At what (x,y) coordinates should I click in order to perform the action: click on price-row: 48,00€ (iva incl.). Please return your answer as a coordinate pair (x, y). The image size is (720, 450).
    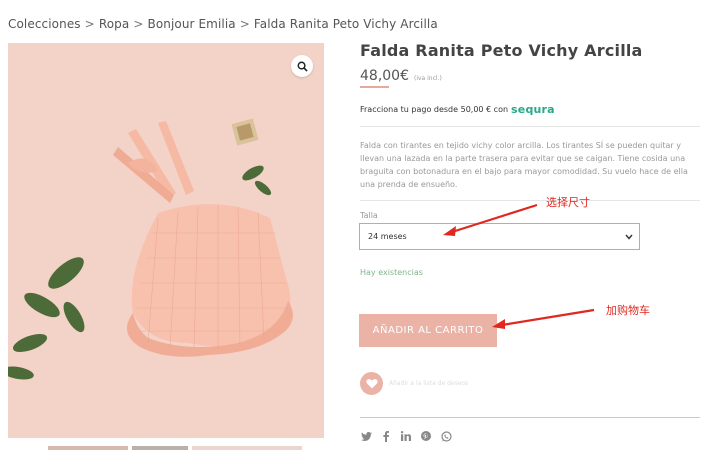
    Looking at the image, I should click on (401, 76).